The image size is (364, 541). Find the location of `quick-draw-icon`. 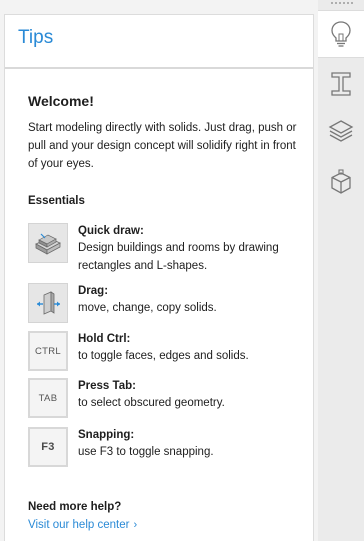

quick-draw-icon is located at coordinates (48, 243).